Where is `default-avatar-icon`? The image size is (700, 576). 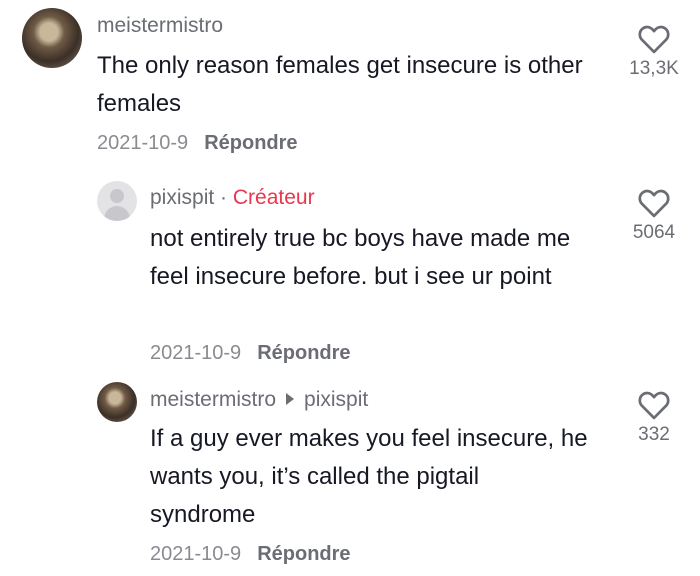 default-avatar-icon is located at coordinates (117, 201).